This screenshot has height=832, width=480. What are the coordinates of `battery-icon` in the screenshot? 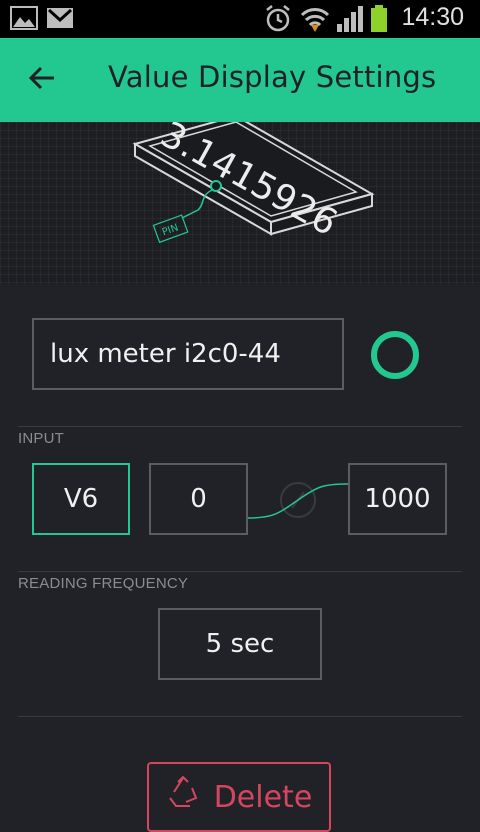 It's located at (379, 21).